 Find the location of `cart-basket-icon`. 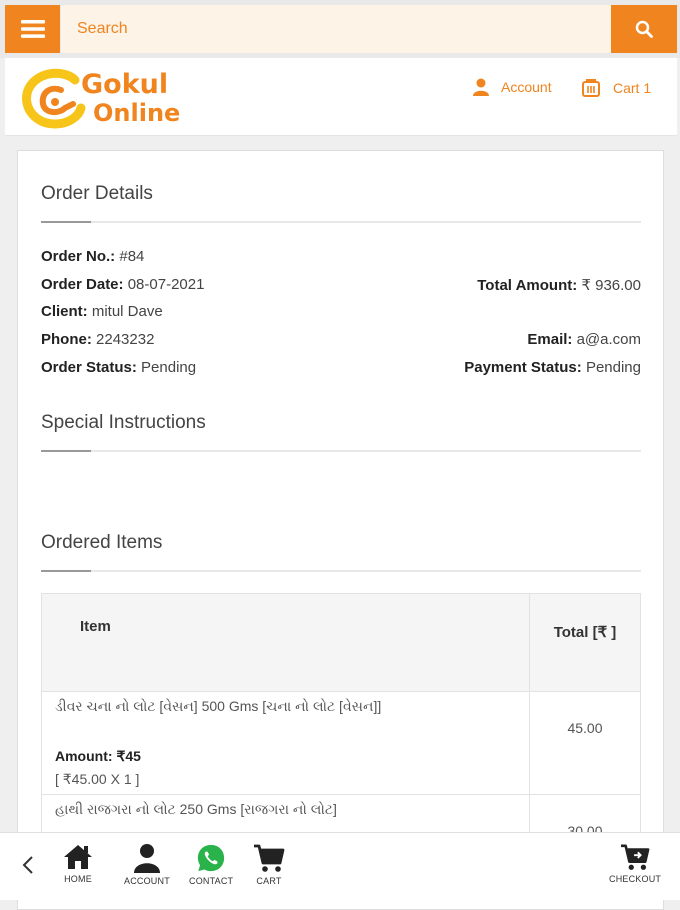

cart-basket-icon is located at coordinates (591, 88).